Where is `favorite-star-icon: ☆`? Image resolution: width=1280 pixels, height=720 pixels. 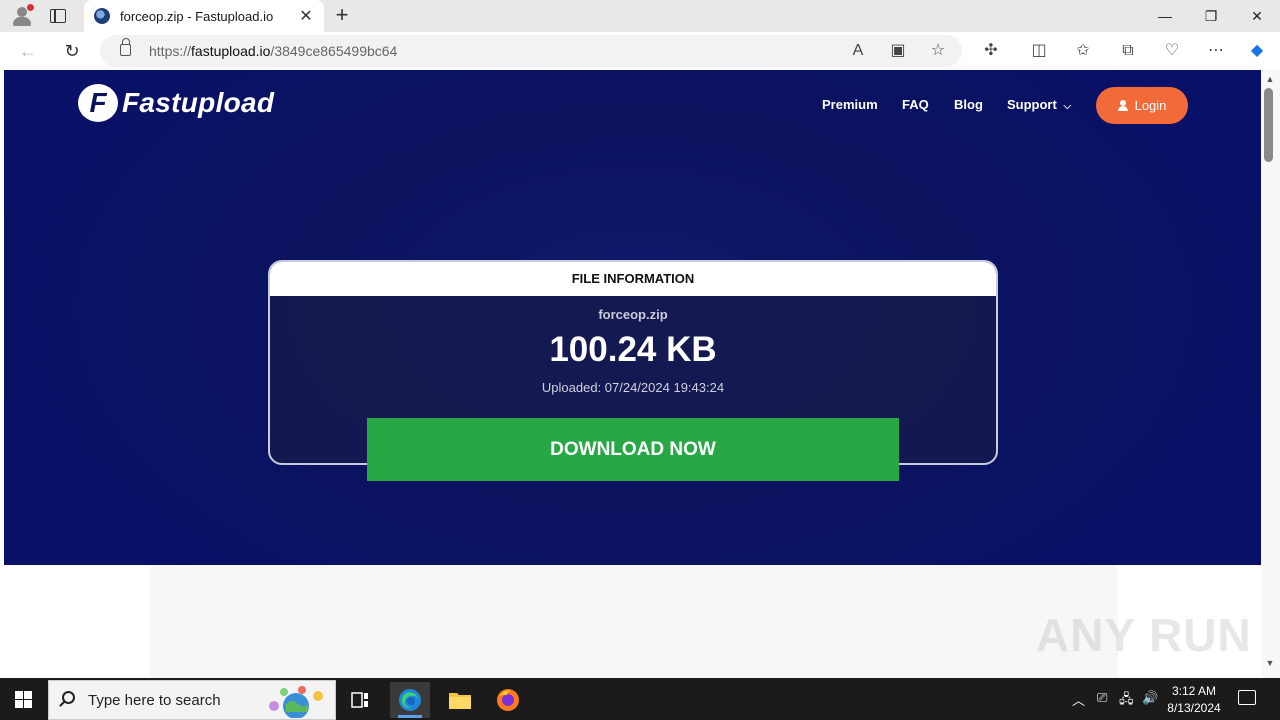
favorite-star-icon: ☆ is located at coordinates (938, 51).